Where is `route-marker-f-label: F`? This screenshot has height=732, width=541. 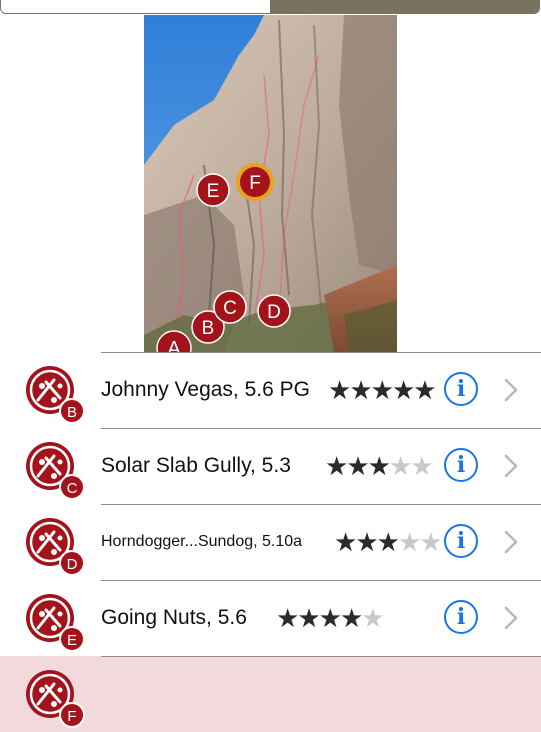
route-marker-f-label: F is located at coordinates (255, 183).